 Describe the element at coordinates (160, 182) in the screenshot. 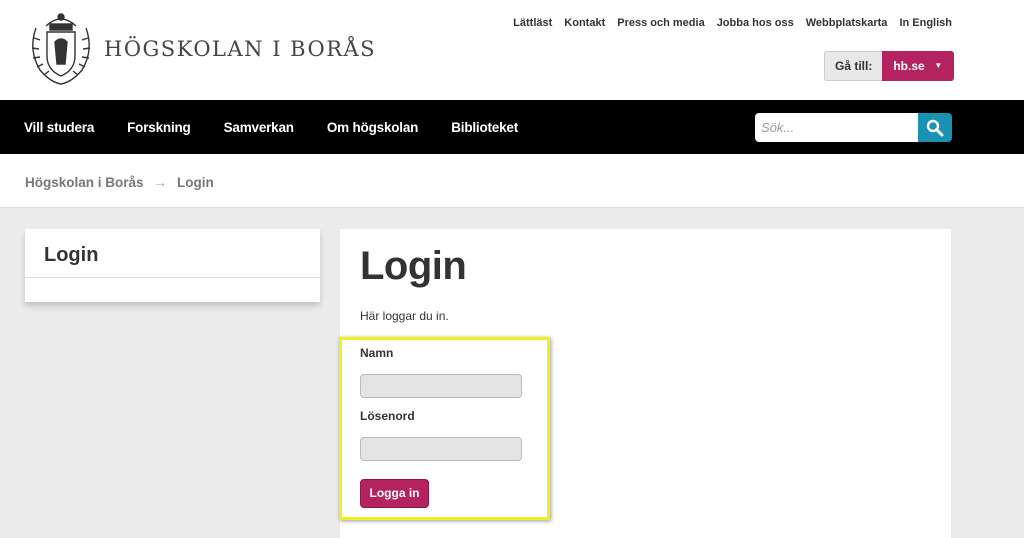

I see `breadcrumb-arrow-icon: →` at that location.